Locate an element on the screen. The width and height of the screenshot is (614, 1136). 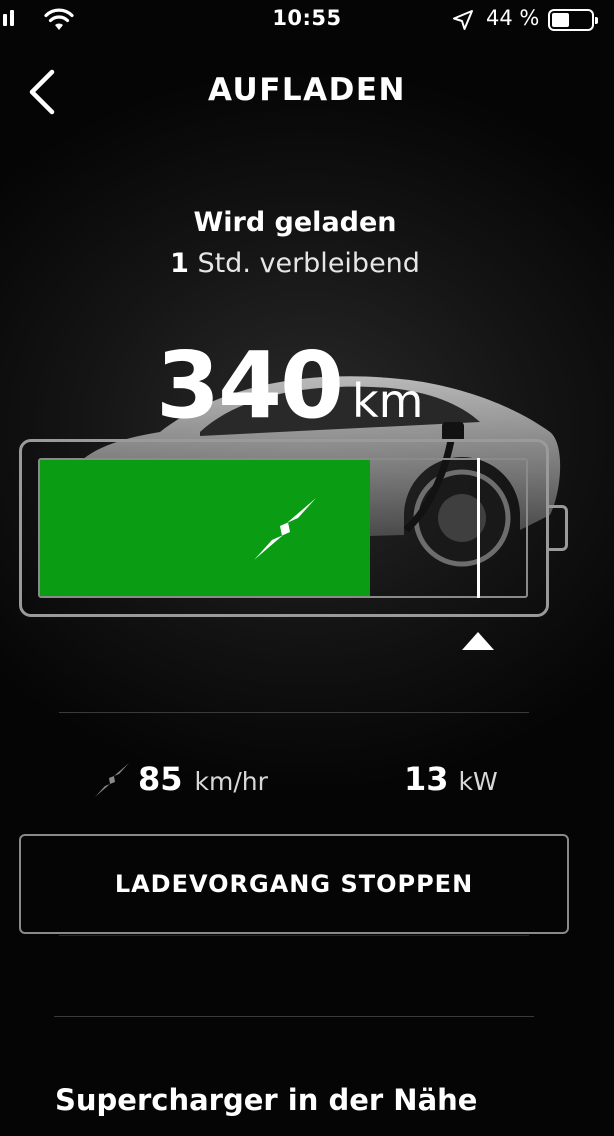
charge-rate-value: 85 is located at coordinates (160, 779).